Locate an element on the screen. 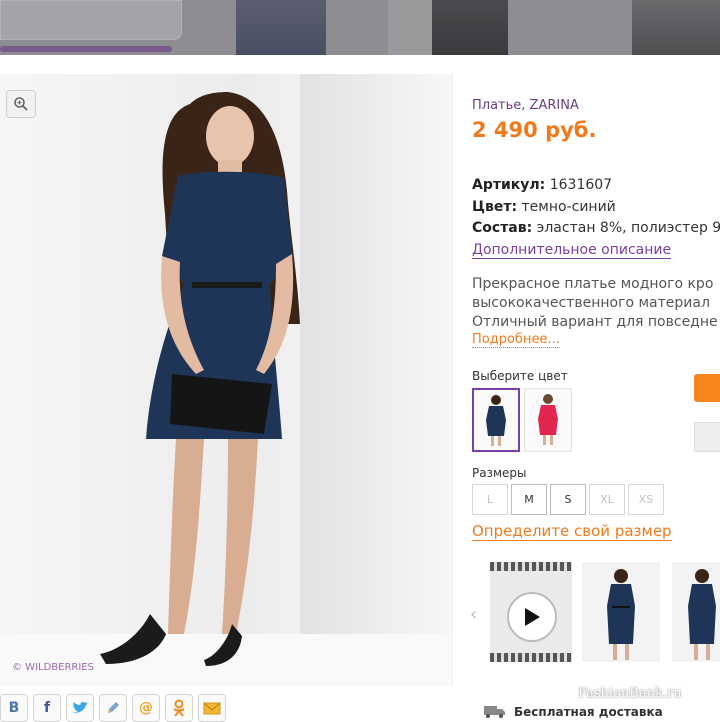 Image resolution: width=720 pixels, height=722 pixels. product-brand-line: Платье, ZARINA is located at coordinates (525, 105).